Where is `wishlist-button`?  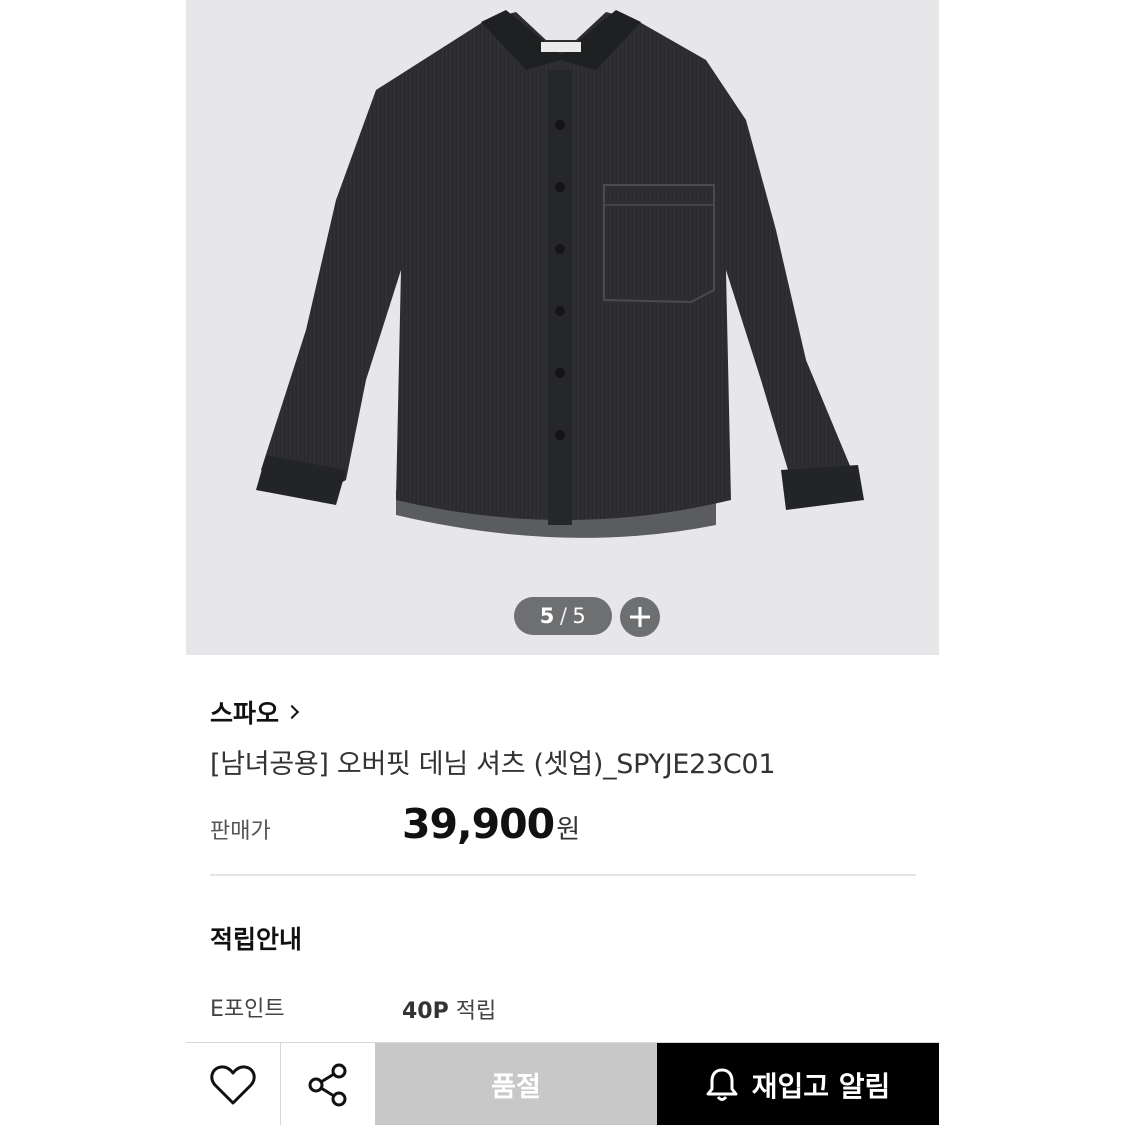
wishlist-button is located at coordinates (233, 1084).